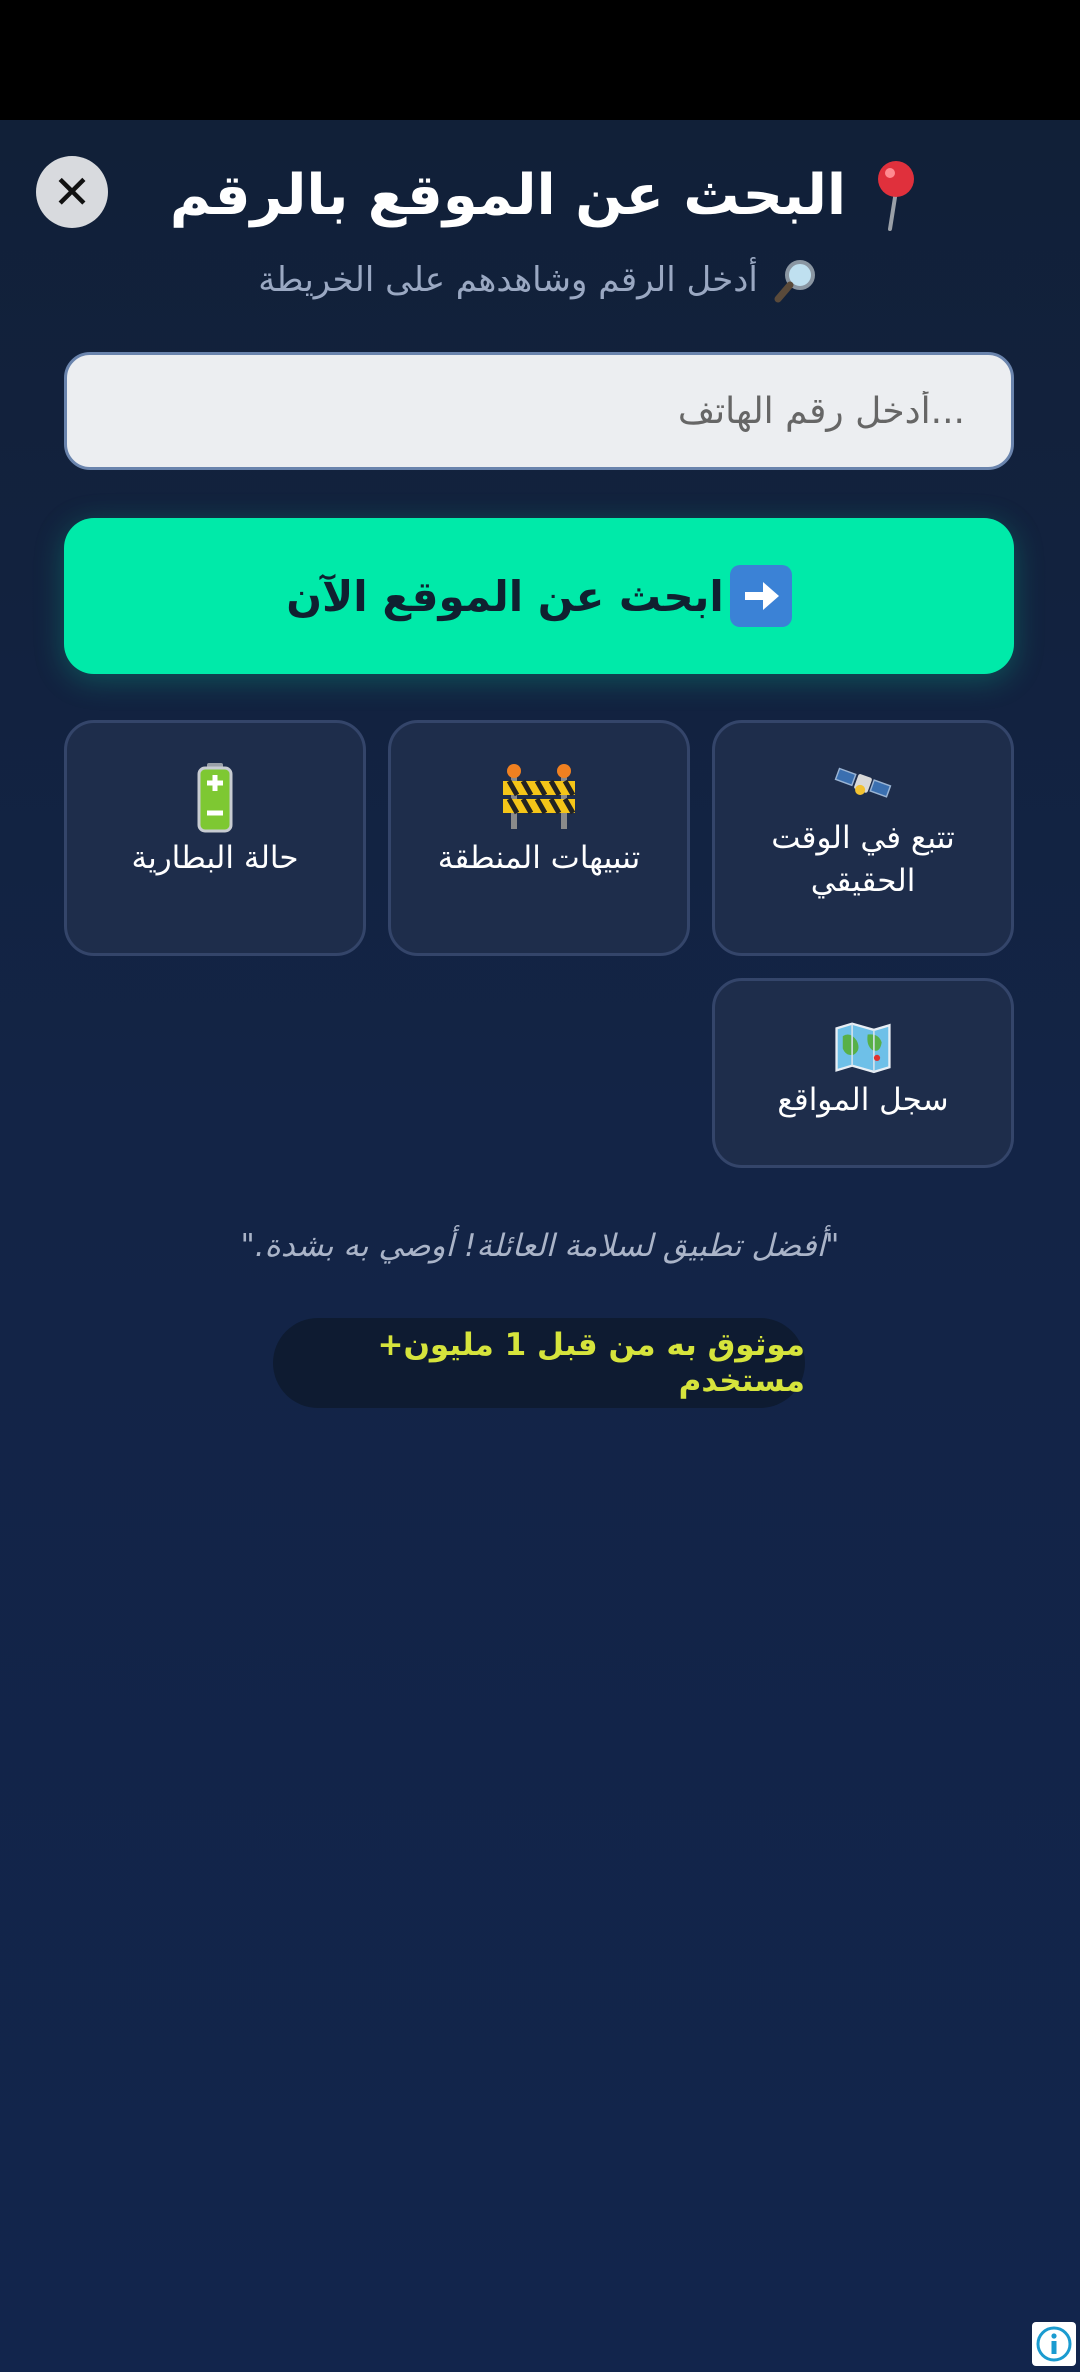 Image resolution: width=1080 pixels, height=2372 pixels. What do you see at coordinates (540, 60) in the screenshot?
I see `status-bar` at bounding box center [540, 60].